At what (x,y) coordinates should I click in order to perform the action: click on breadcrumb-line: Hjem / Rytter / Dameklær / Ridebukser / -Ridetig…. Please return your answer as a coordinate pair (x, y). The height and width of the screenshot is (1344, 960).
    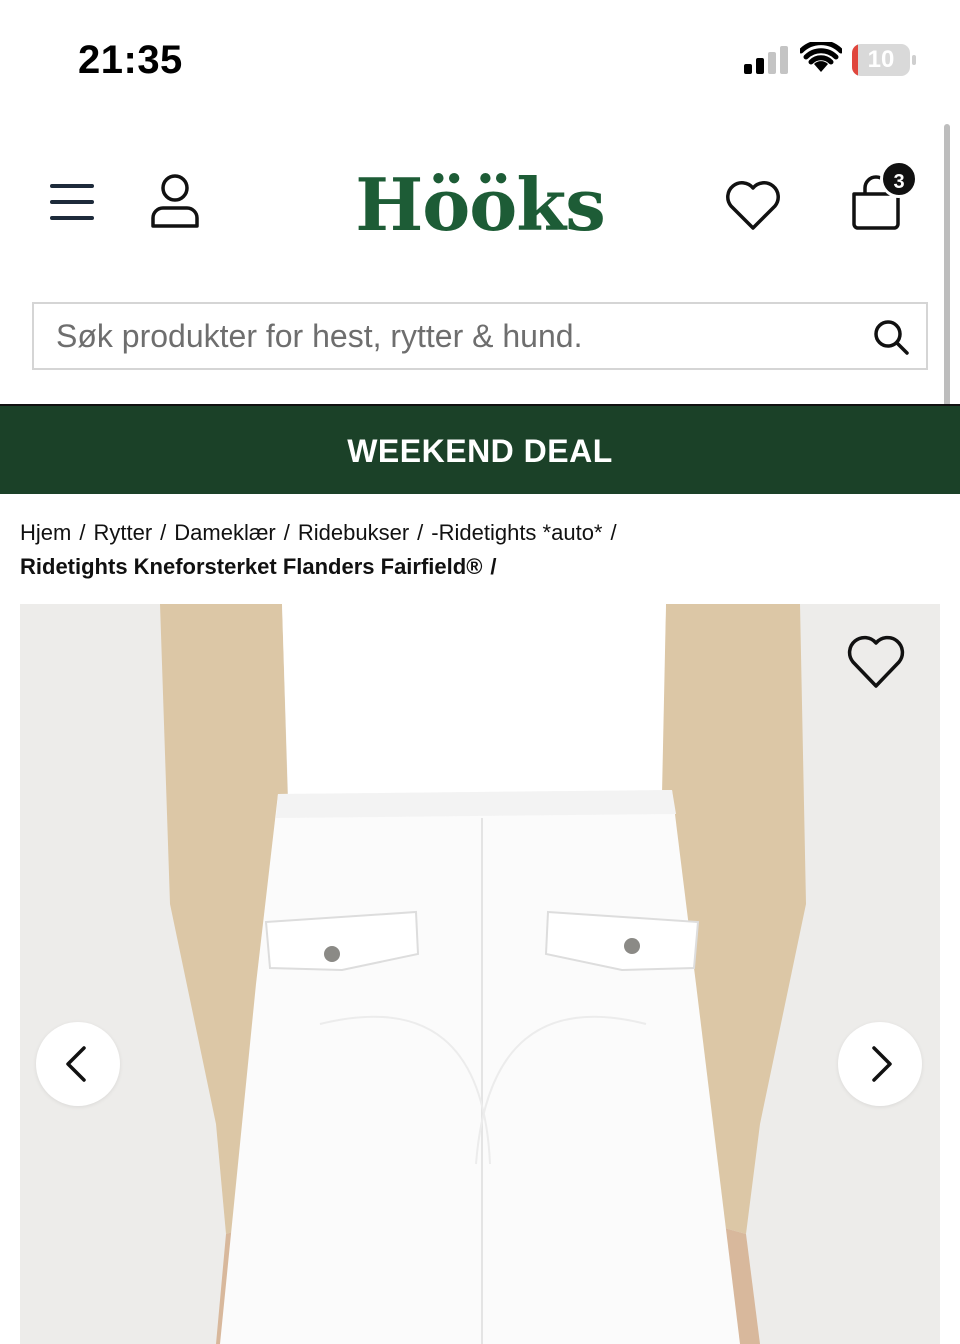
    Looking at the image, I should click on (480, 533).